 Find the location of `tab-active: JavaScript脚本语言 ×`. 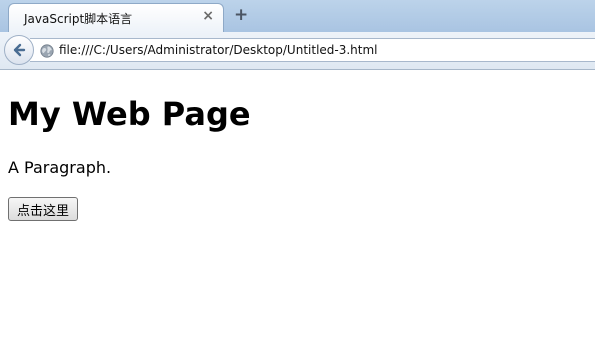

tab-active: JavaScript脚本语言 × is located at coordinates (116, 17).